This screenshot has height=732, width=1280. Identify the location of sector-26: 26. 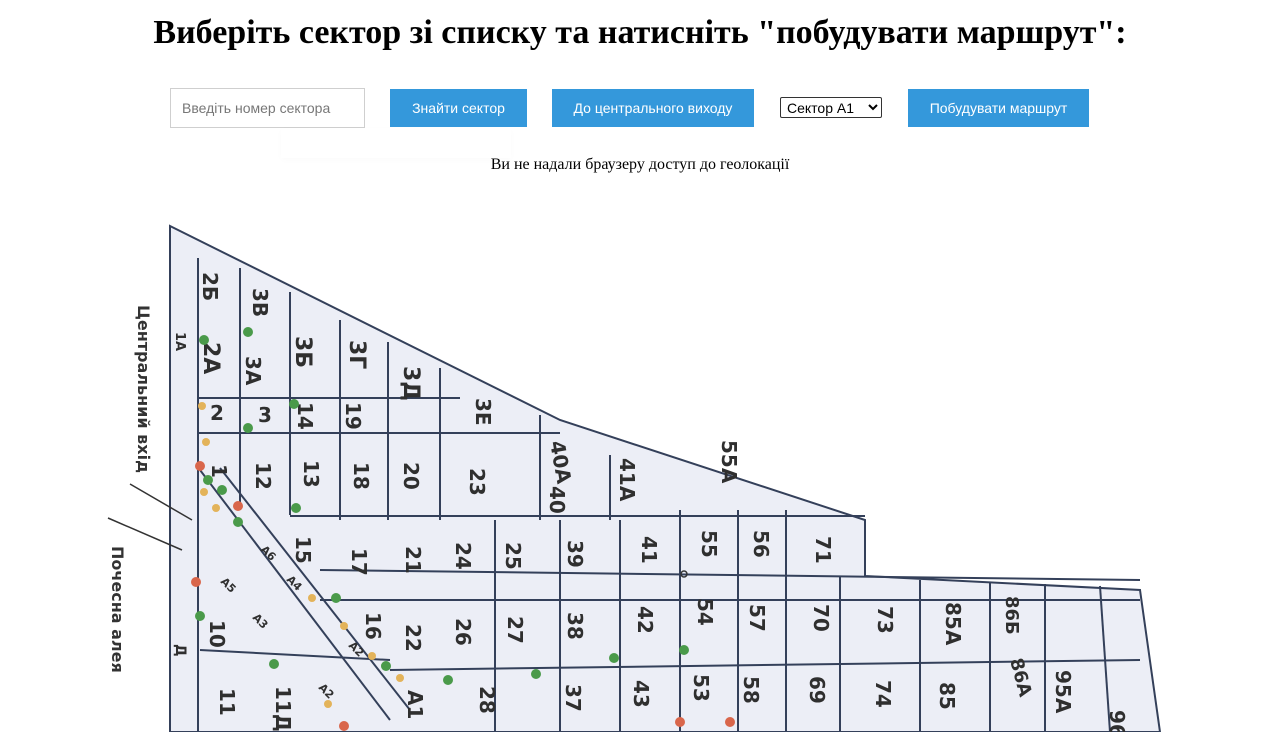
(463, 632).